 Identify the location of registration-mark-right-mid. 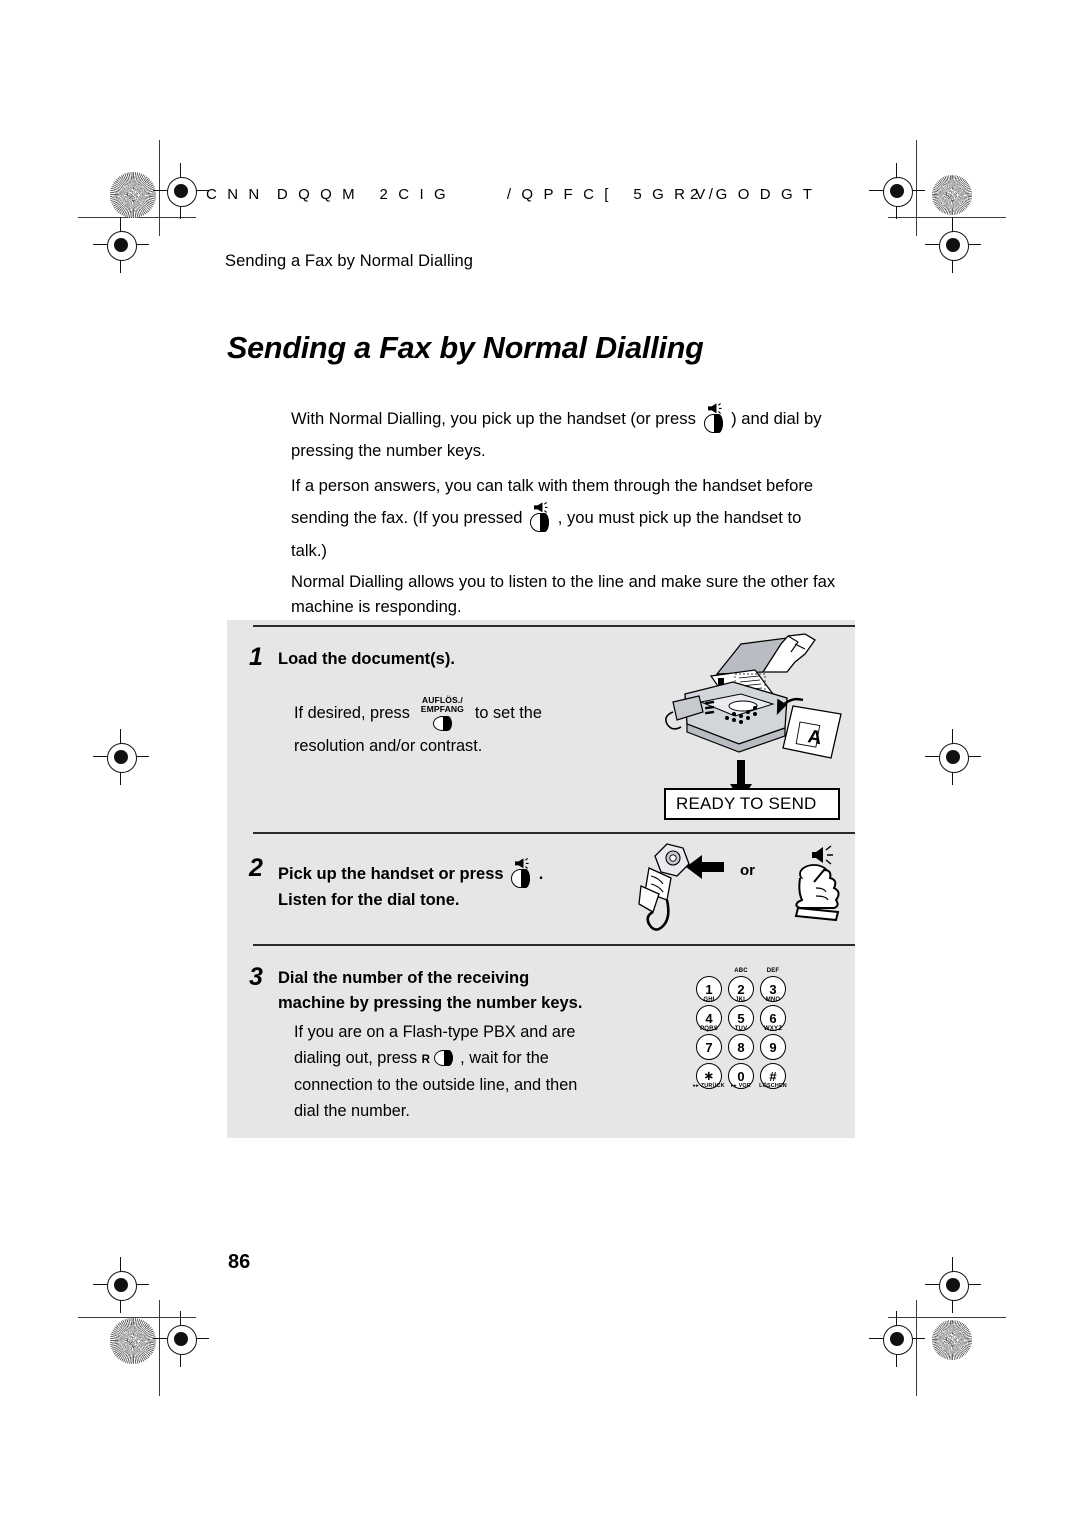
(953, 757).